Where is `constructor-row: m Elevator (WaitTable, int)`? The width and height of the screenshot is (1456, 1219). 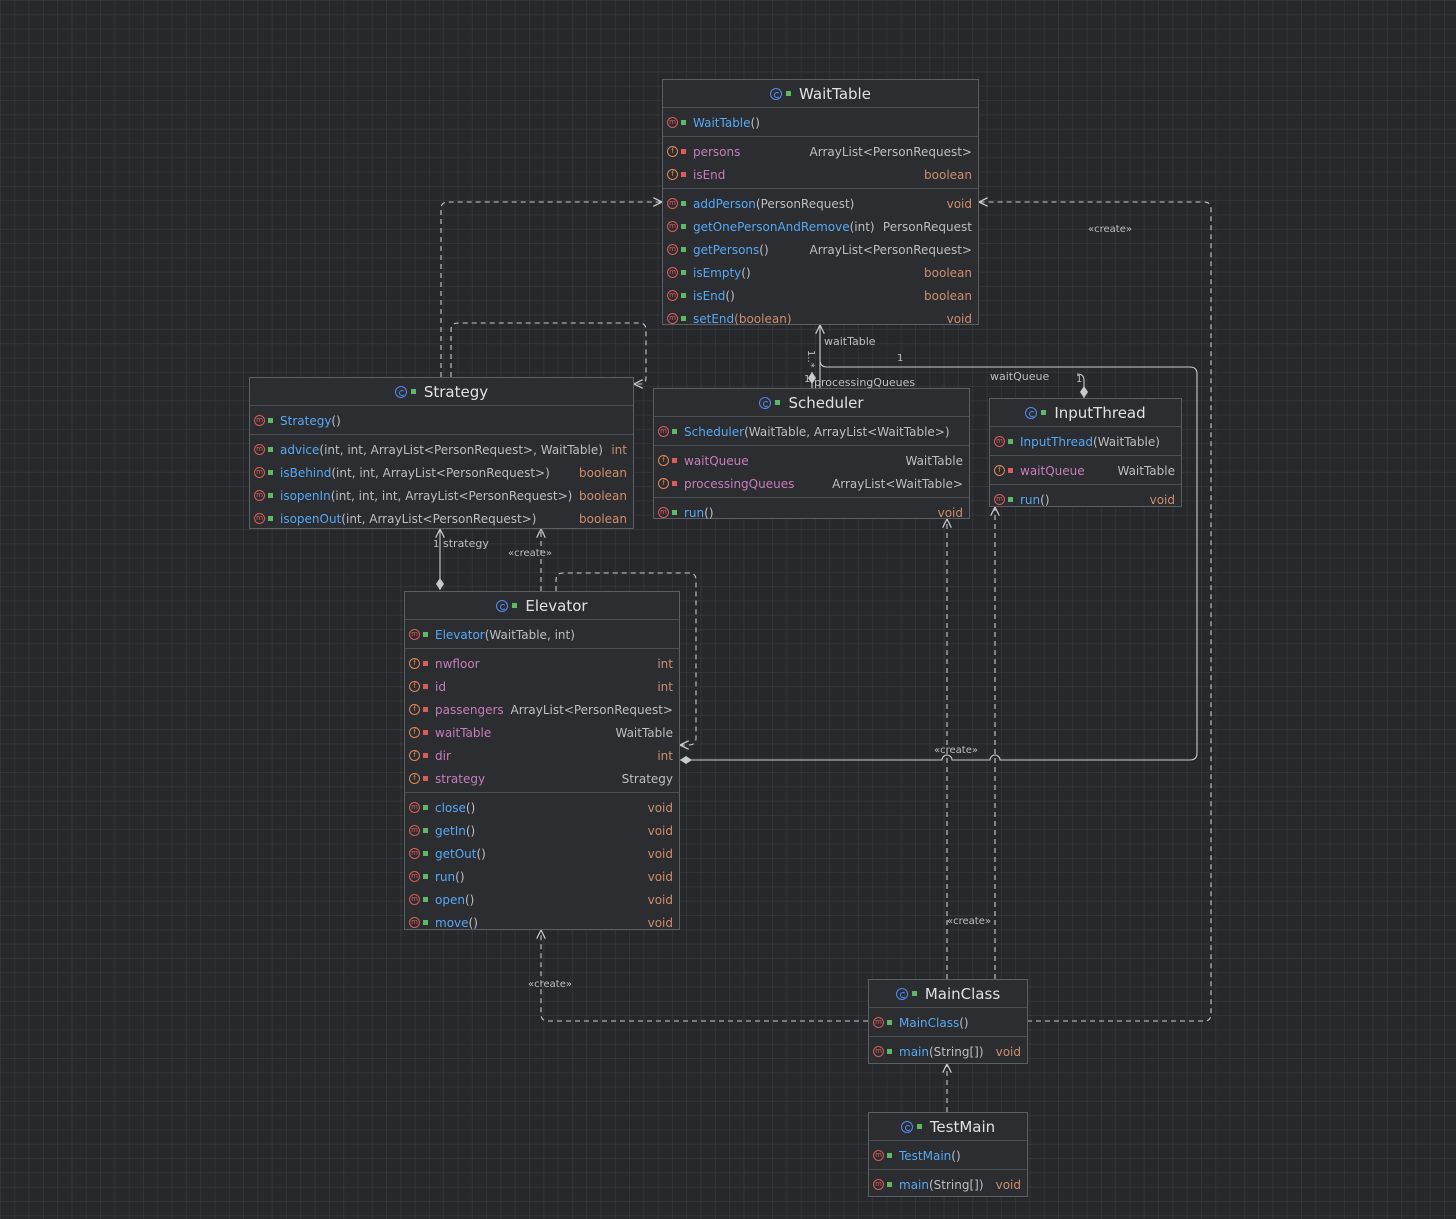
constructor-row: m Elevator (WaitTable, int) is located at coordinates (542, 634).